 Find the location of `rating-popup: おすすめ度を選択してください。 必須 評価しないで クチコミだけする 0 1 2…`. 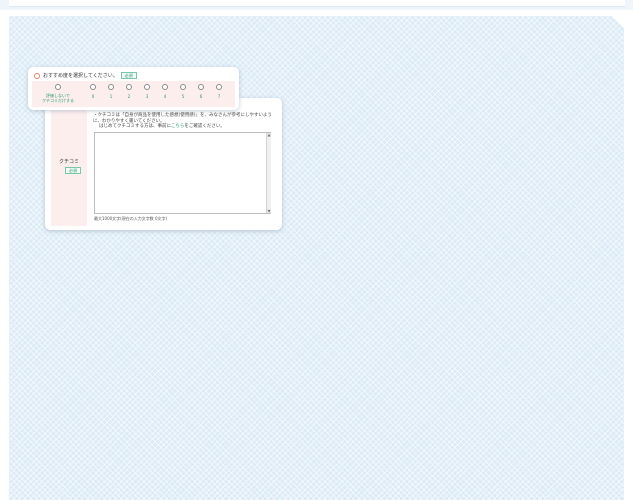

rating-popup: おすすめ度を選択してください。 必須 評価しないで クチコミだけする 0 1 2… is located at coordinates (133, 88).